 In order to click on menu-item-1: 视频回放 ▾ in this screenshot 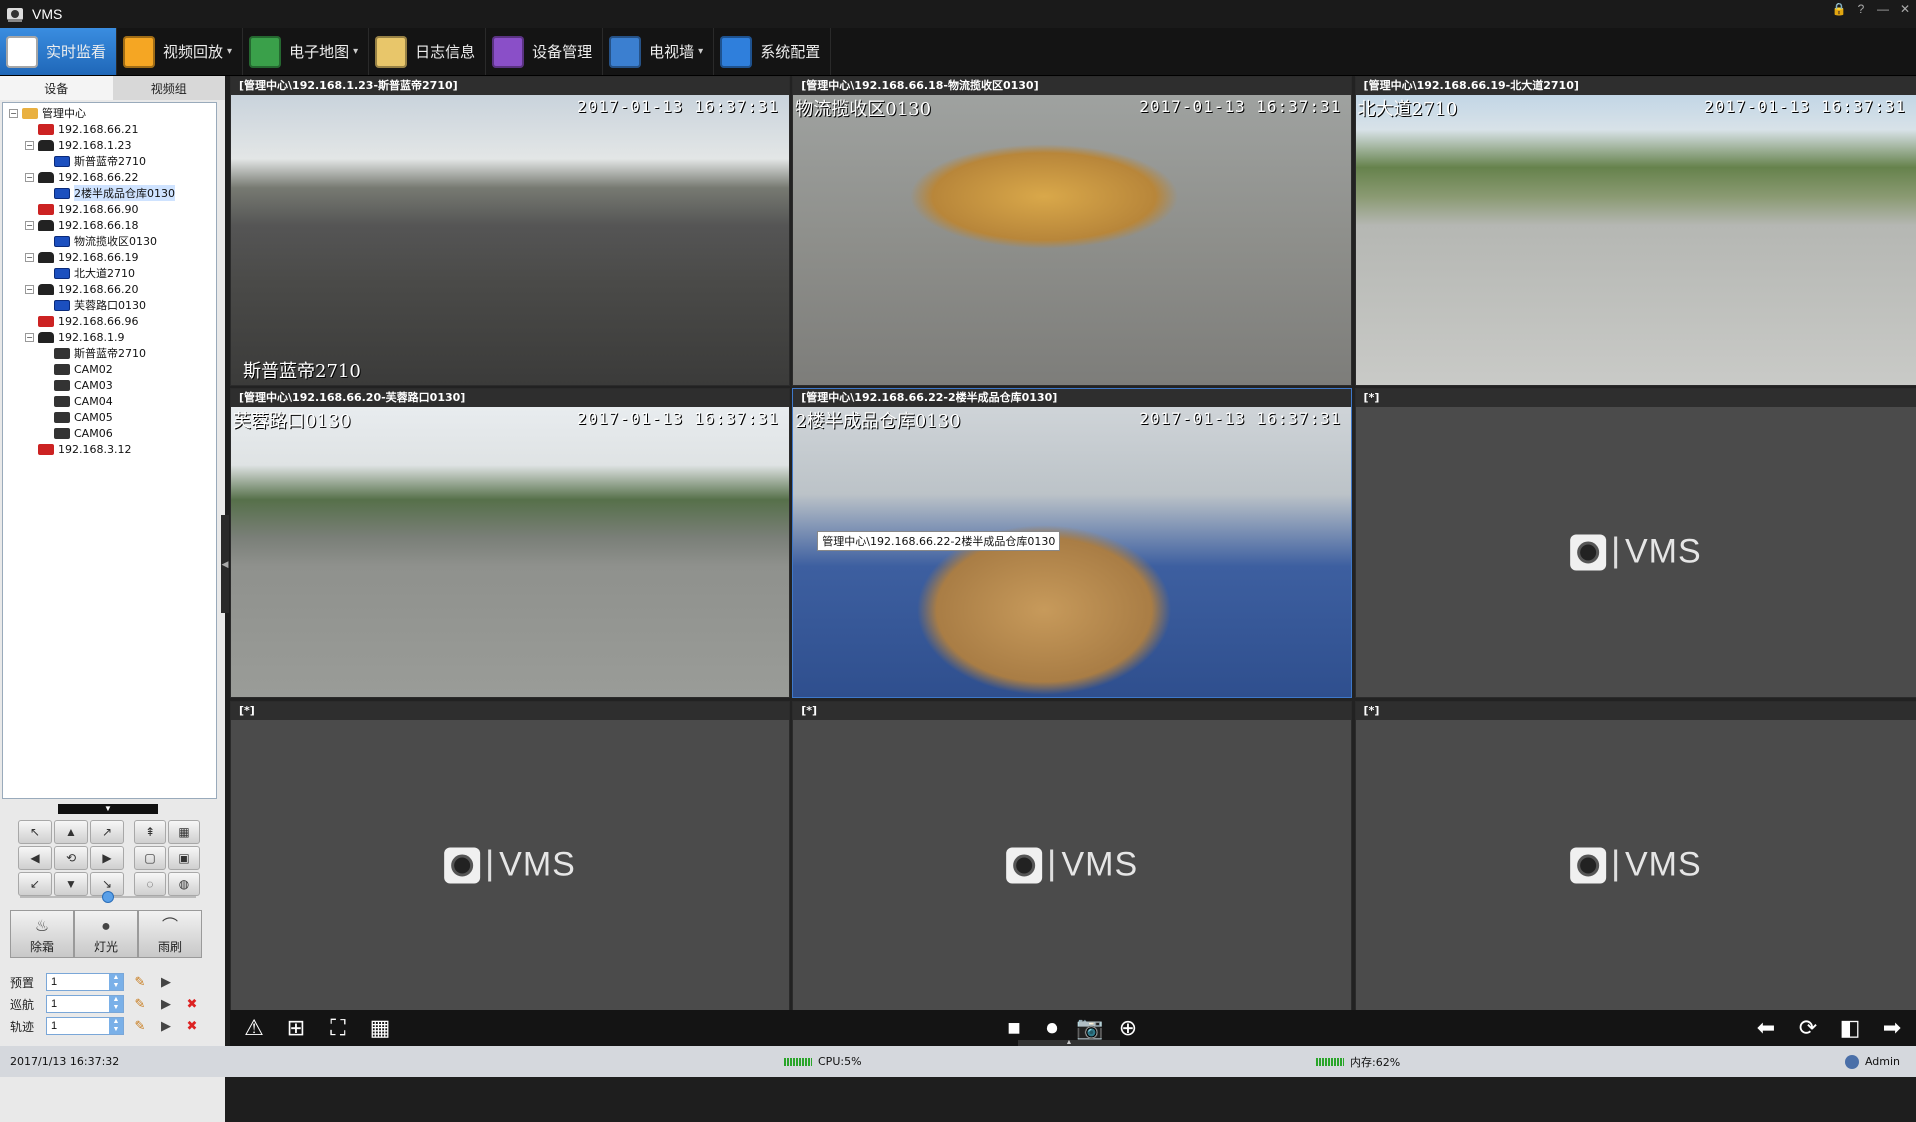, I will do `click(180, 51)`.